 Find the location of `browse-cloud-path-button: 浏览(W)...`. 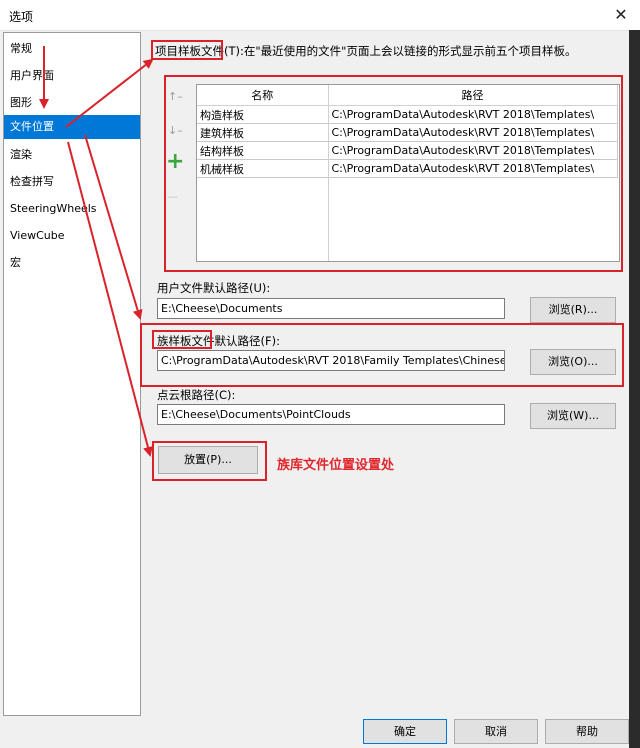

browse-cloud-path-button: 浏览(W)... is located at coordinates (573, 416).